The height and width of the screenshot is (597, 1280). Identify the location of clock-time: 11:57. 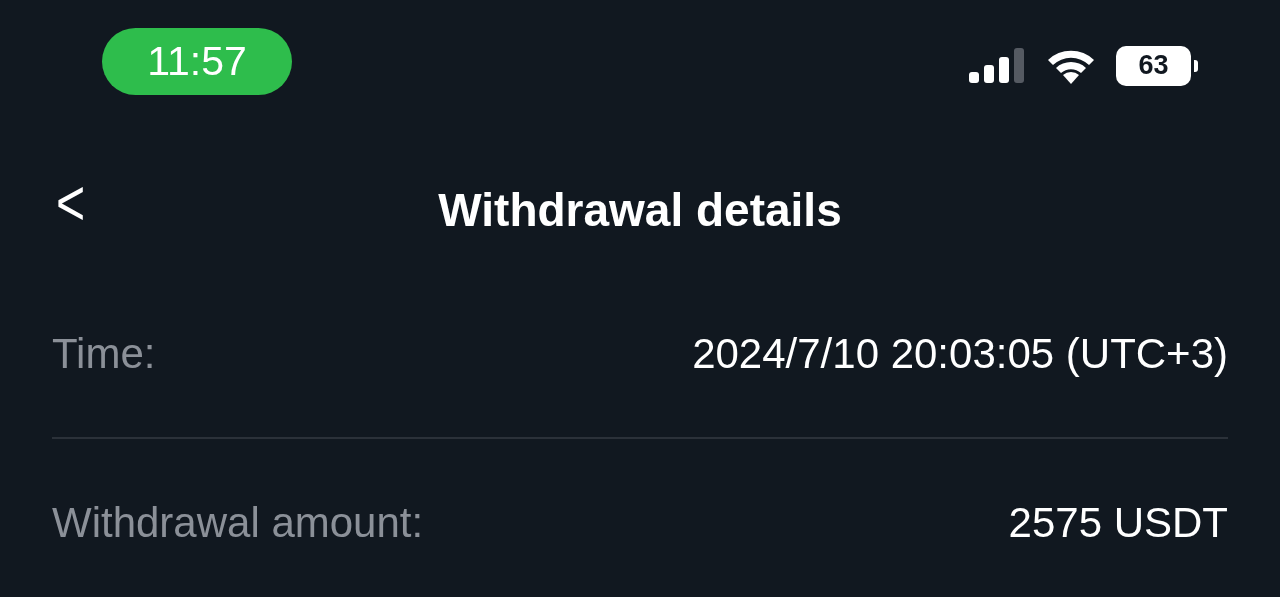
(197, 61).